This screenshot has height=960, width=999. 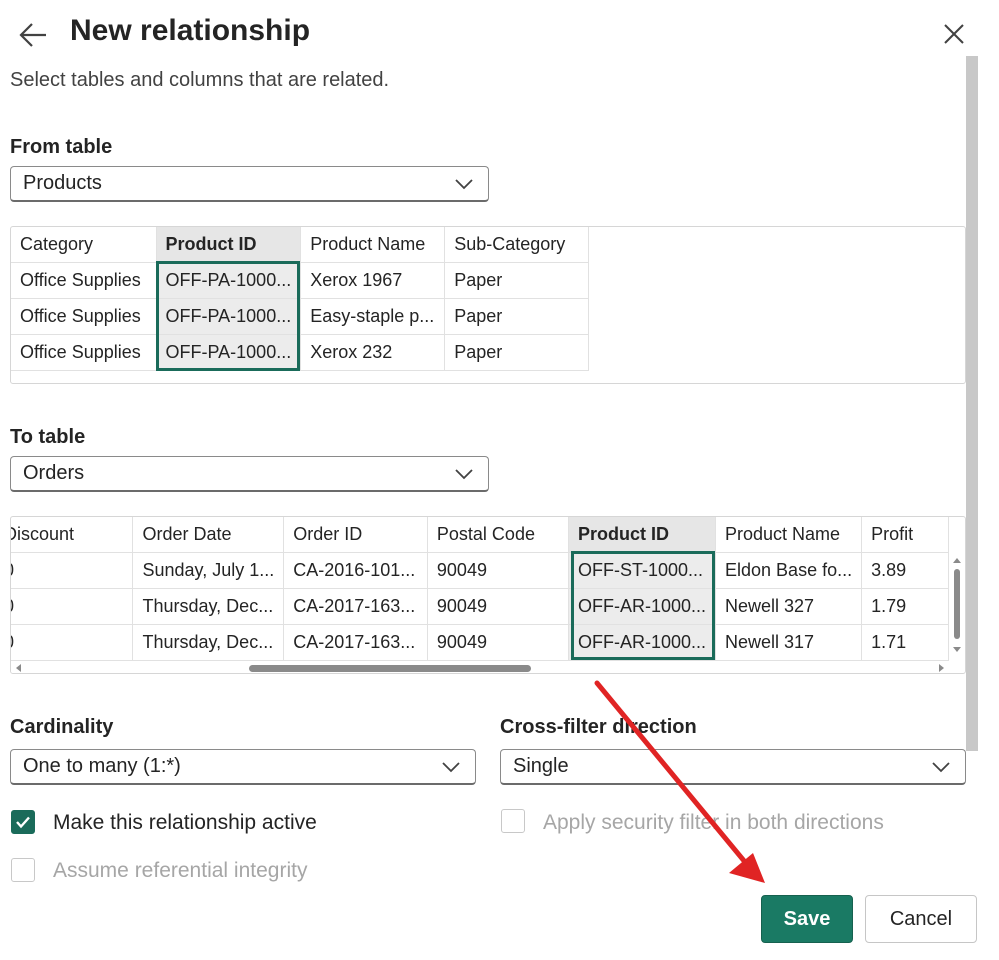 I want to click on to-col-product-id: Product ID, so click(x=642, y=535).